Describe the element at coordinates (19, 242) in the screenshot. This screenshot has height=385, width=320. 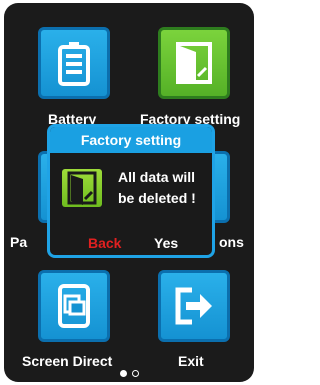
I see `passcode-label: Pa` at that location.